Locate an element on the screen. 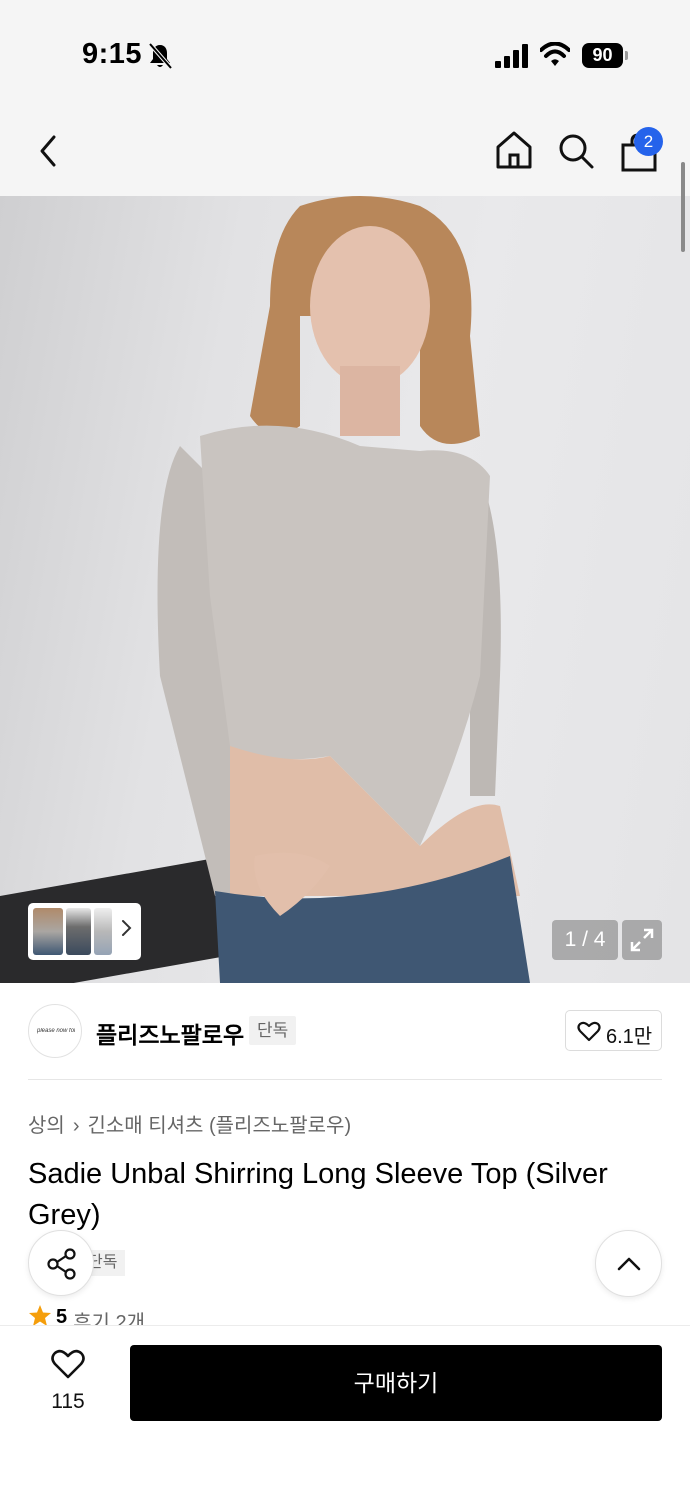 This screenshot has height=1500, width=690. status-time: 9:15 is located at coordinates (112, 54).